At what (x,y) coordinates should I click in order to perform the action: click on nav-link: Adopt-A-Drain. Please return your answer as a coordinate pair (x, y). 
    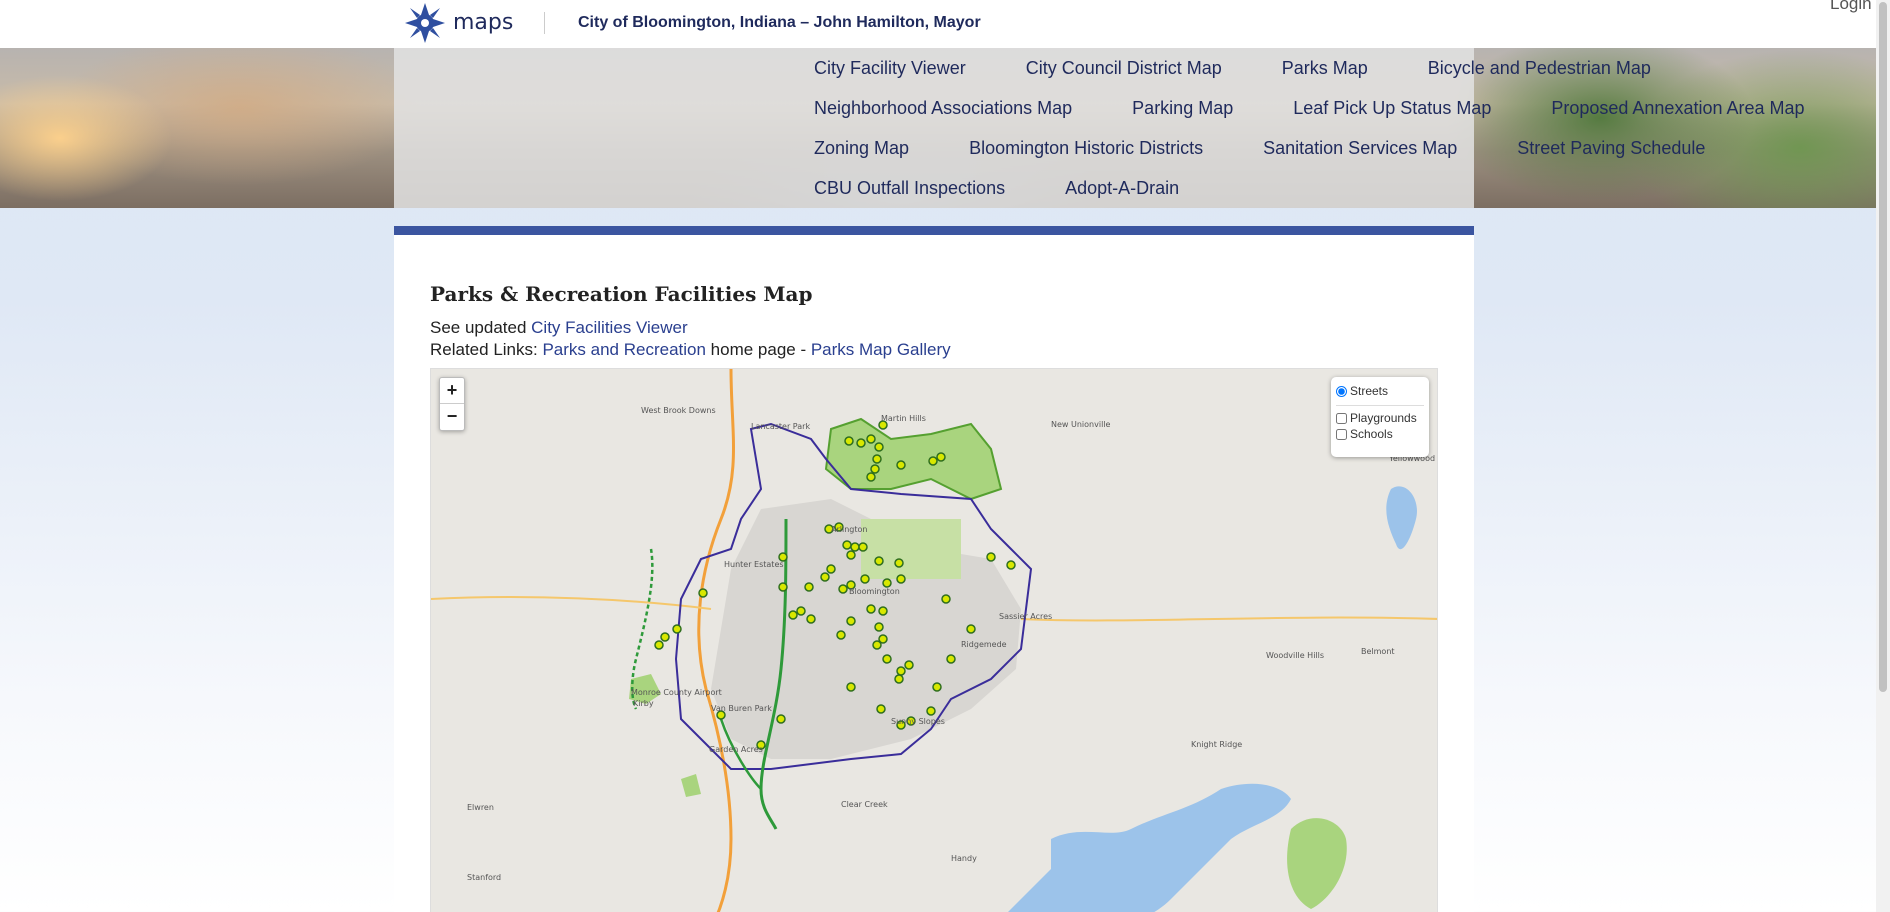
    Looking at the image, I should click on (1122, 188).